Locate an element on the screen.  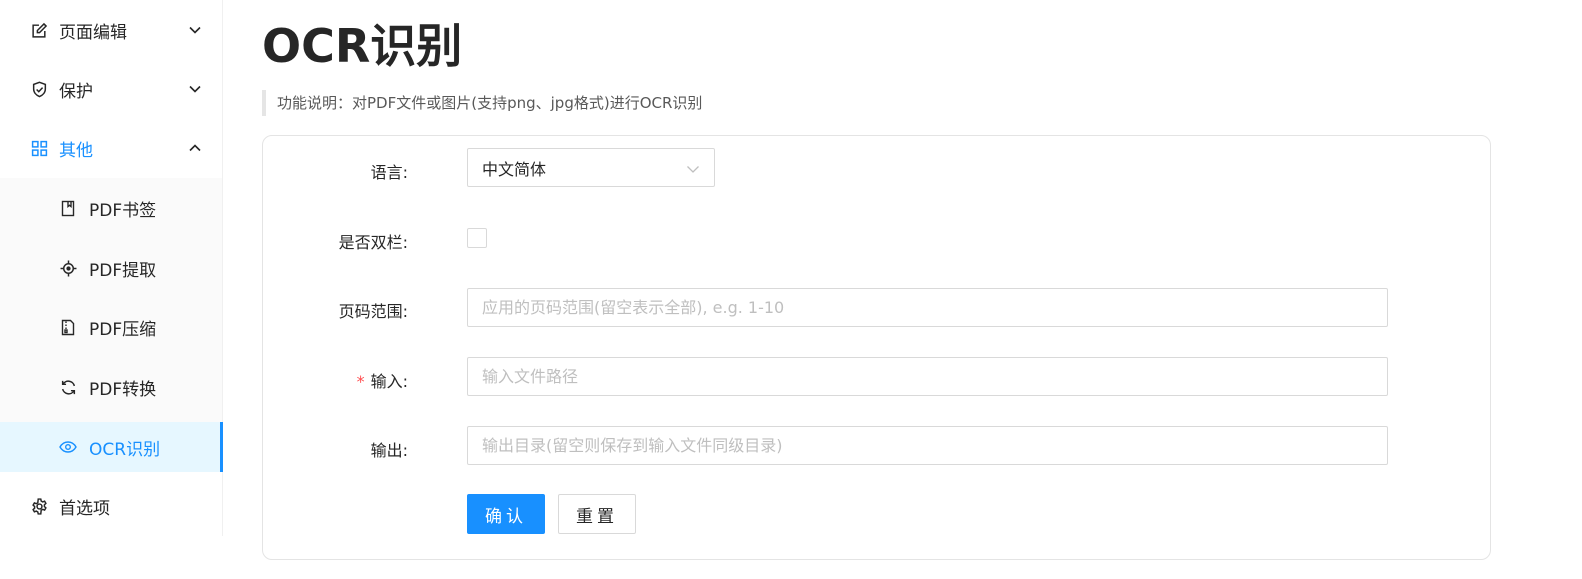
sidebar-item-label: 首选项 is located at coordinates (84, 508).